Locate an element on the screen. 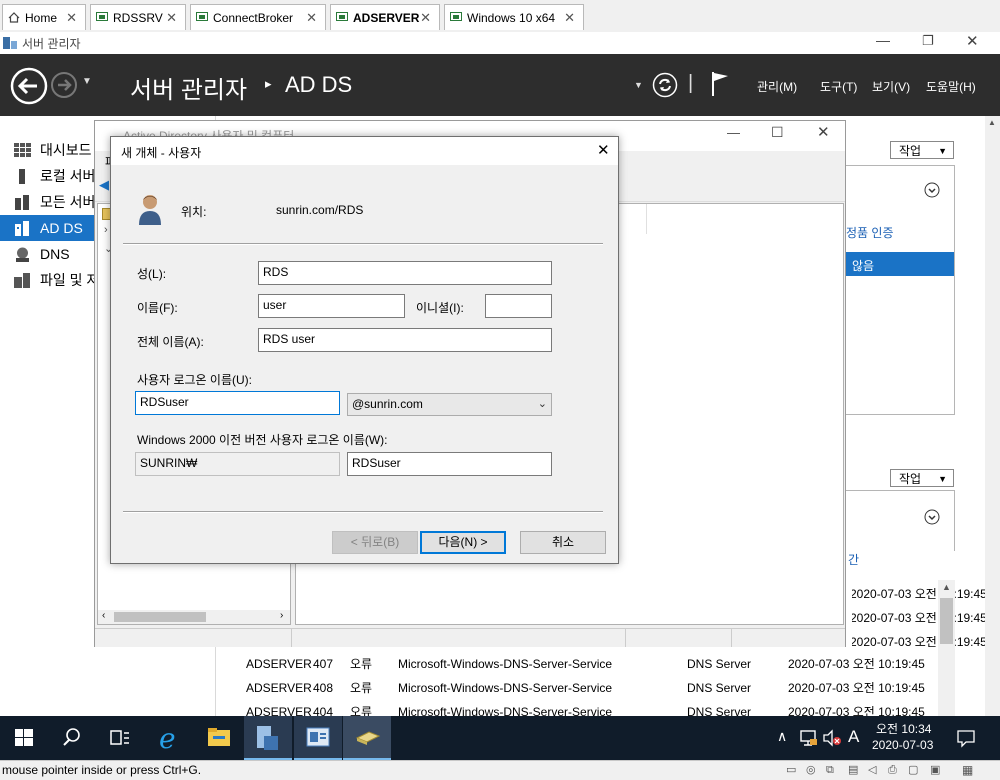  event-column-partial: 간 is located at coordinates (854, 560).